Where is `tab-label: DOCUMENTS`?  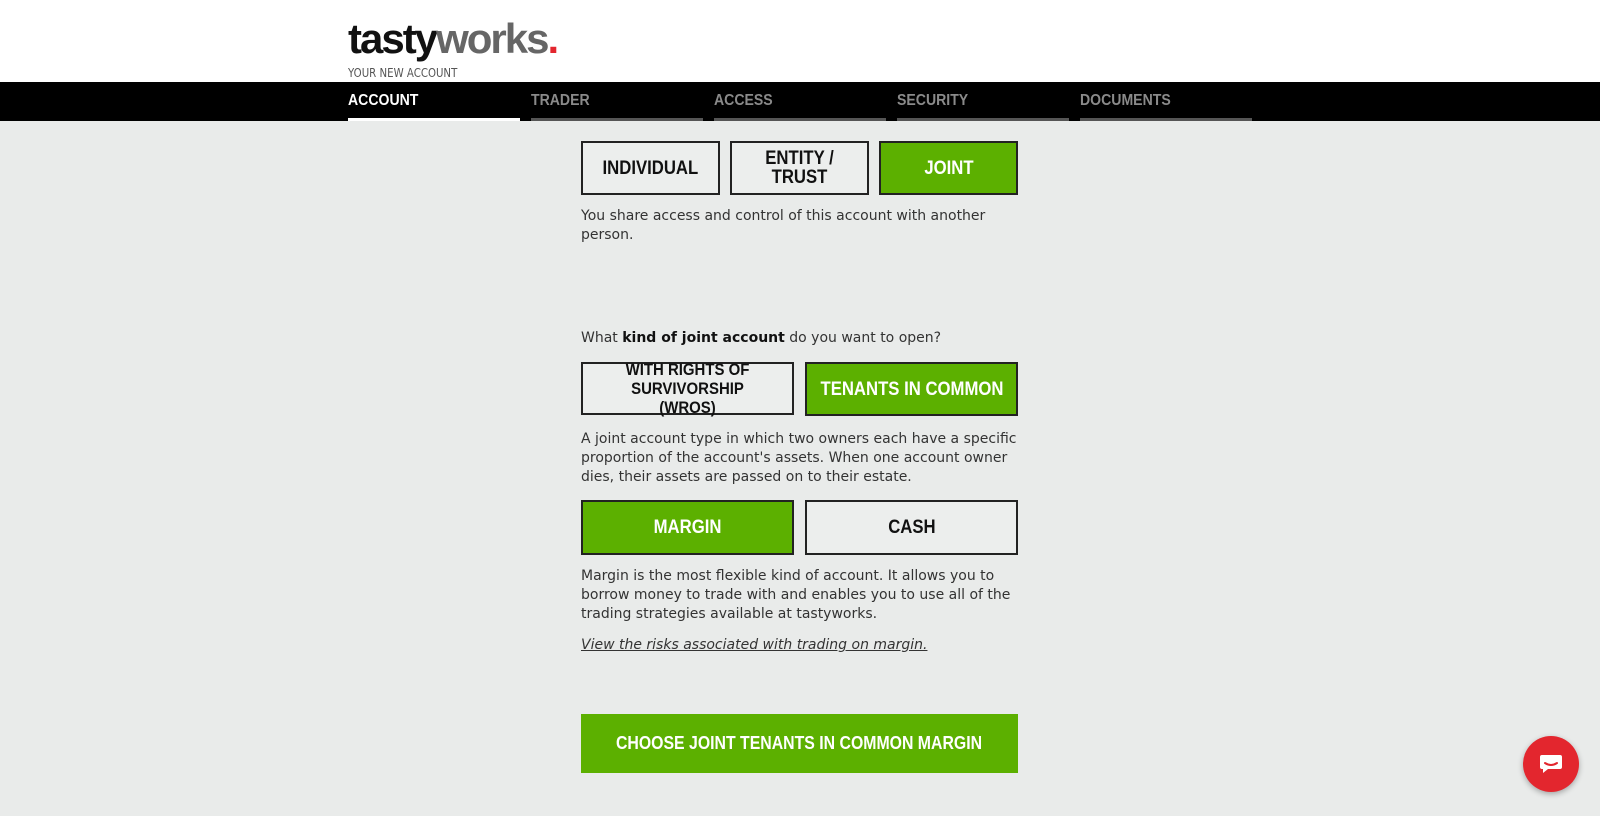
tab-label: DOCUMENTS is located at coordinates (1125, 100).